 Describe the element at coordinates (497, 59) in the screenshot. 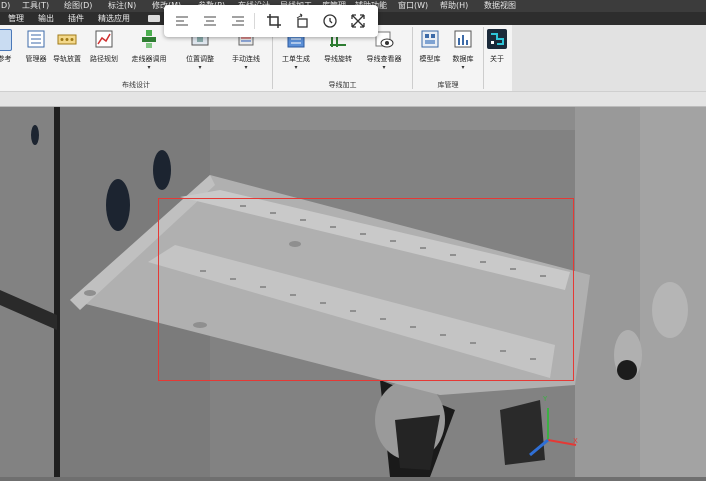

I see `about-label: 关于` at that location.